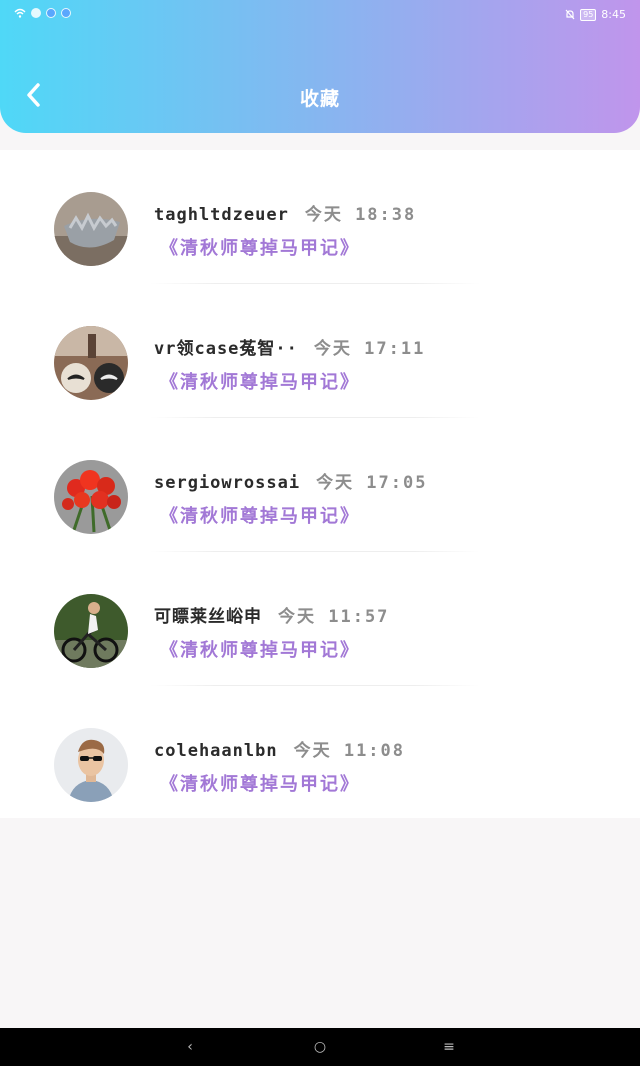 This screenshot has width=640, height=1066. I want to click on favorite-item: taghltdzeuer 今天 18:38 《清秋师尊掉马甲记》, so click(320, 217).